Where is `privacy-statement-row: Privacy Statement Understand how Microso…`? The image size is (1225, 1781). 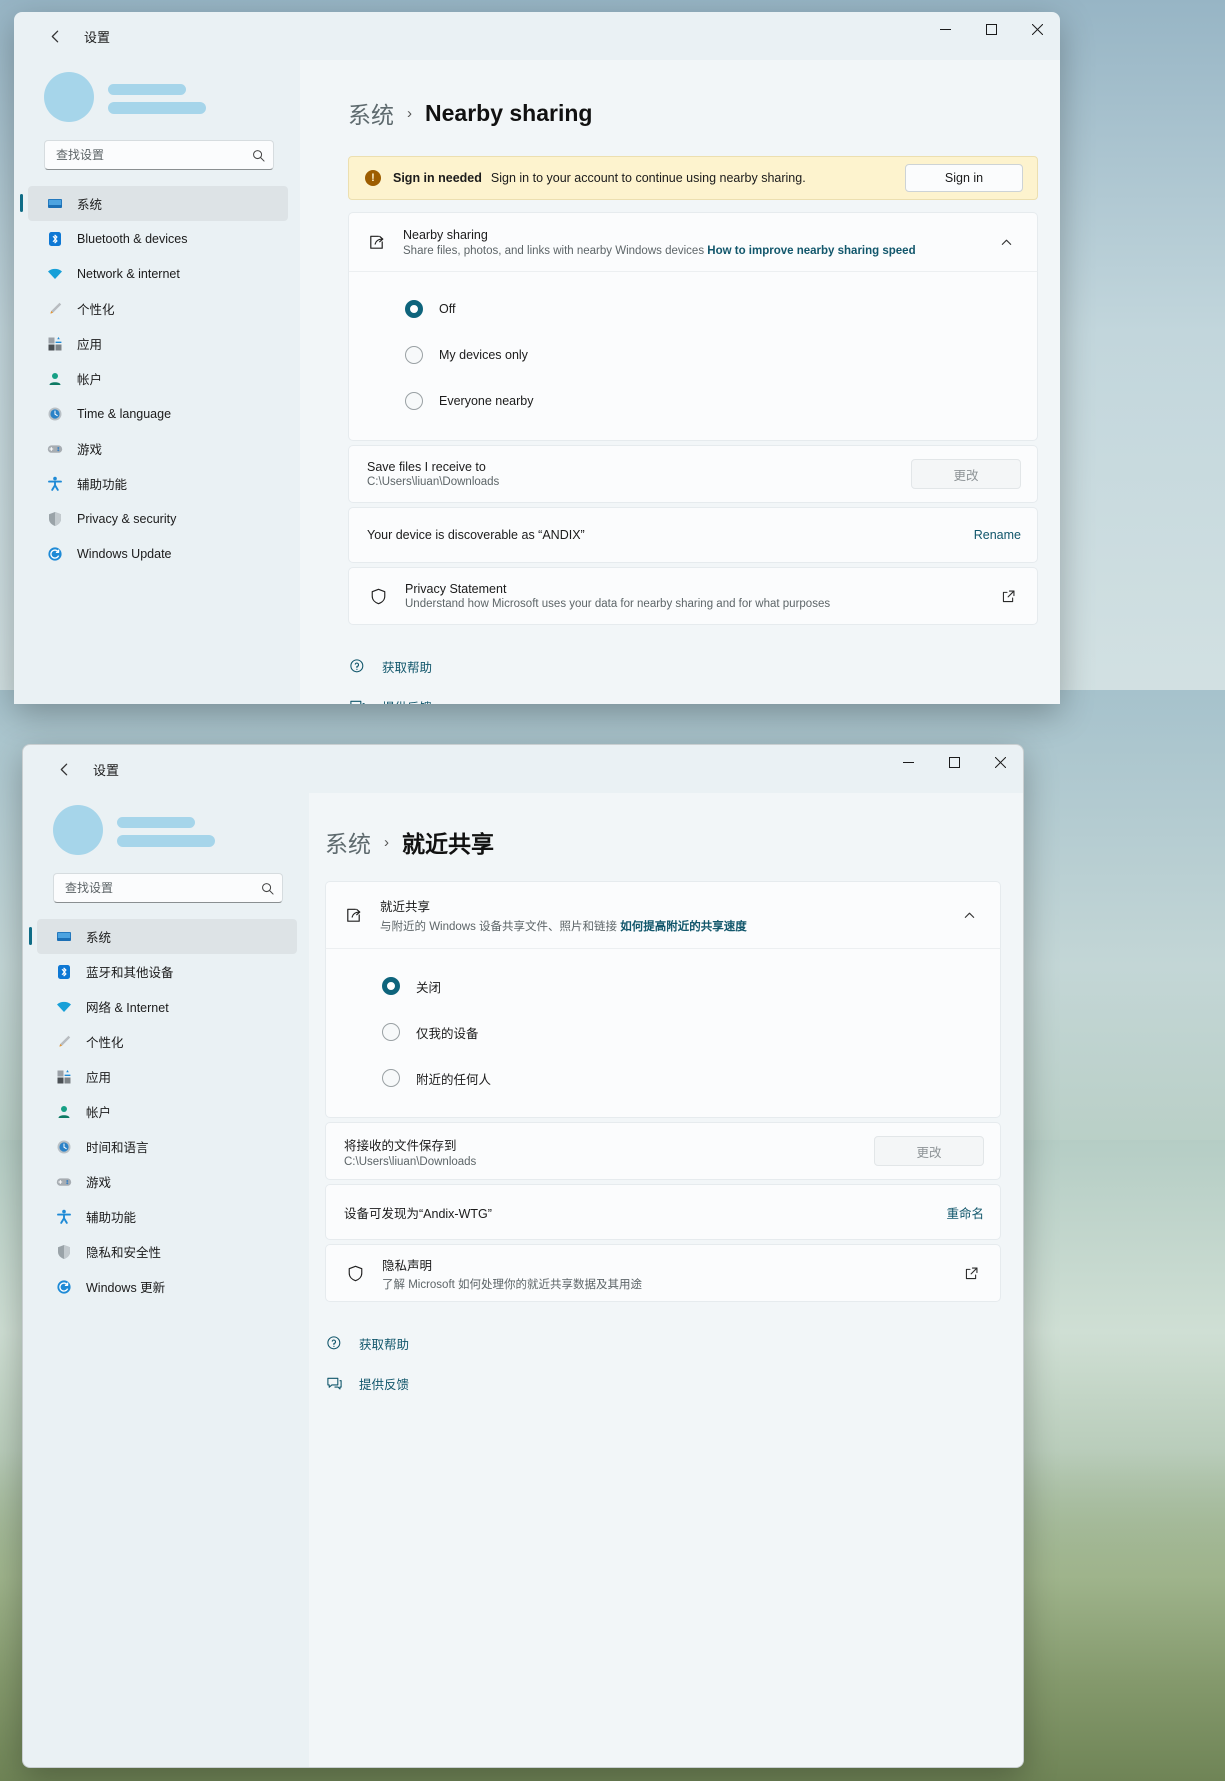 privacy-statement-row: Privacy Statement Understand how Microso… is located at coordinates (693, 596).